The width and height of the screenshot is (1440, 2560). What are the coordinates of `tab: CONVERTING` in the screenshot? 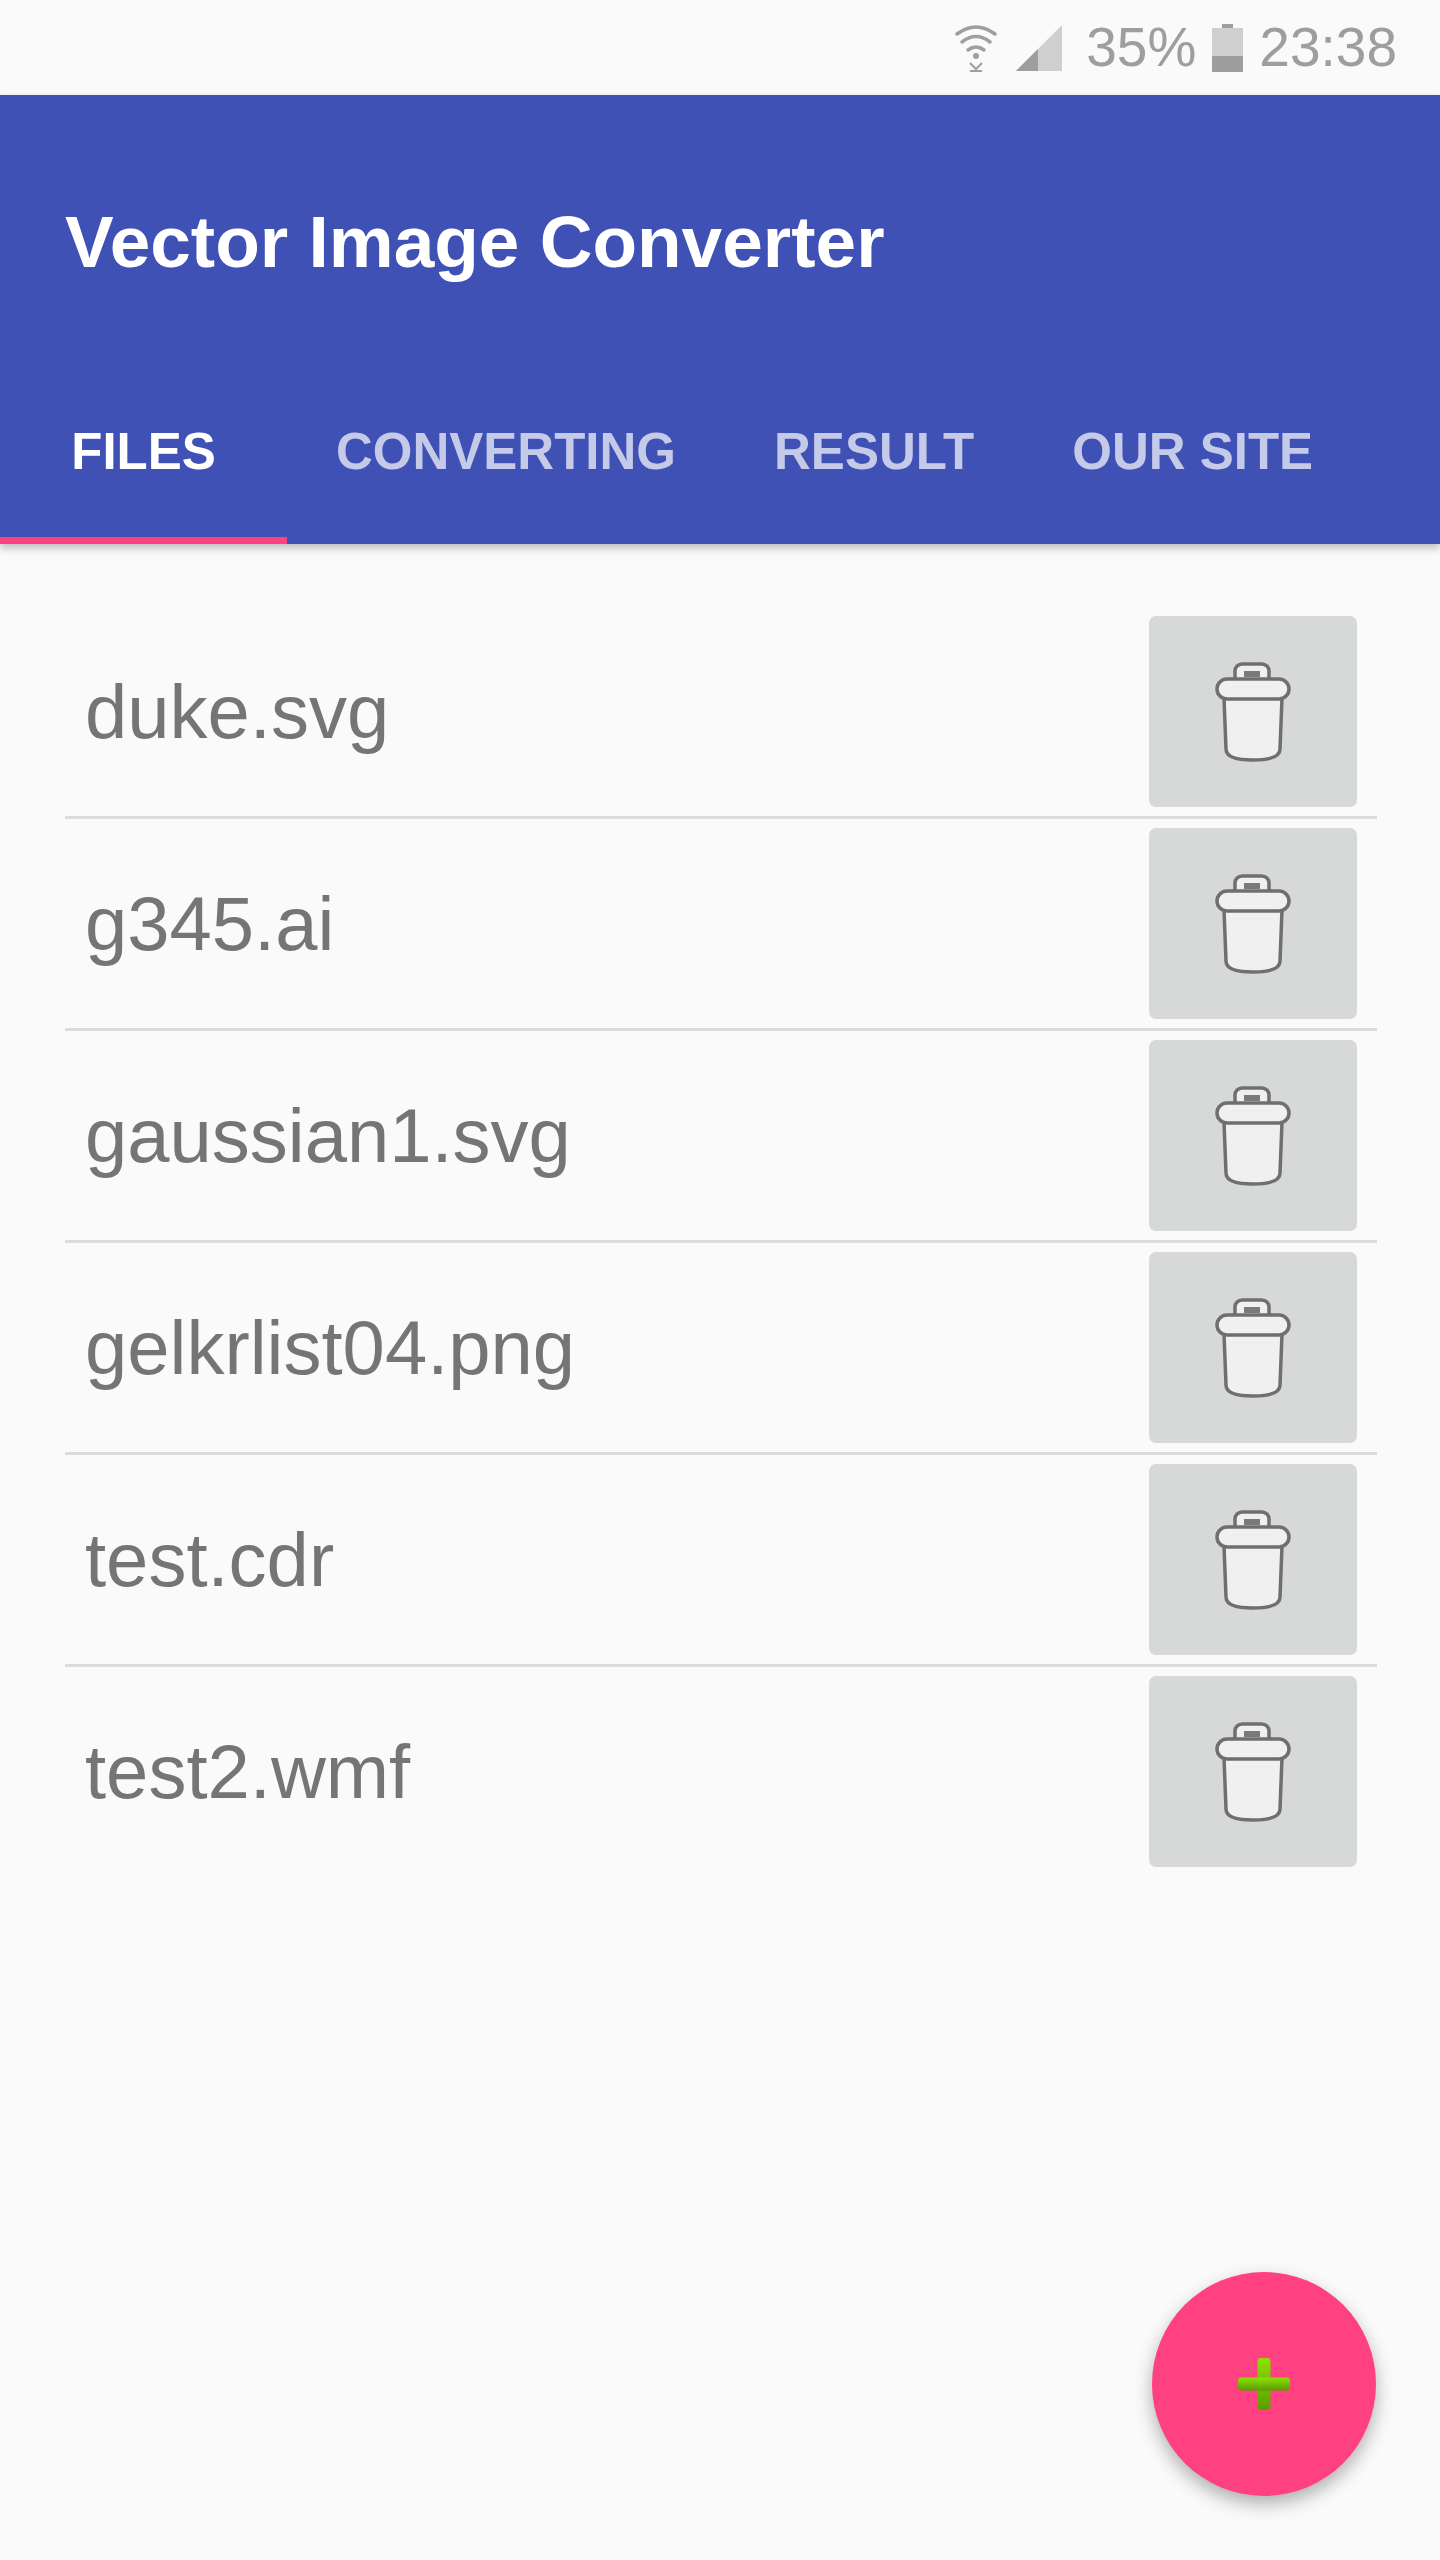 It's located at (506, 466).